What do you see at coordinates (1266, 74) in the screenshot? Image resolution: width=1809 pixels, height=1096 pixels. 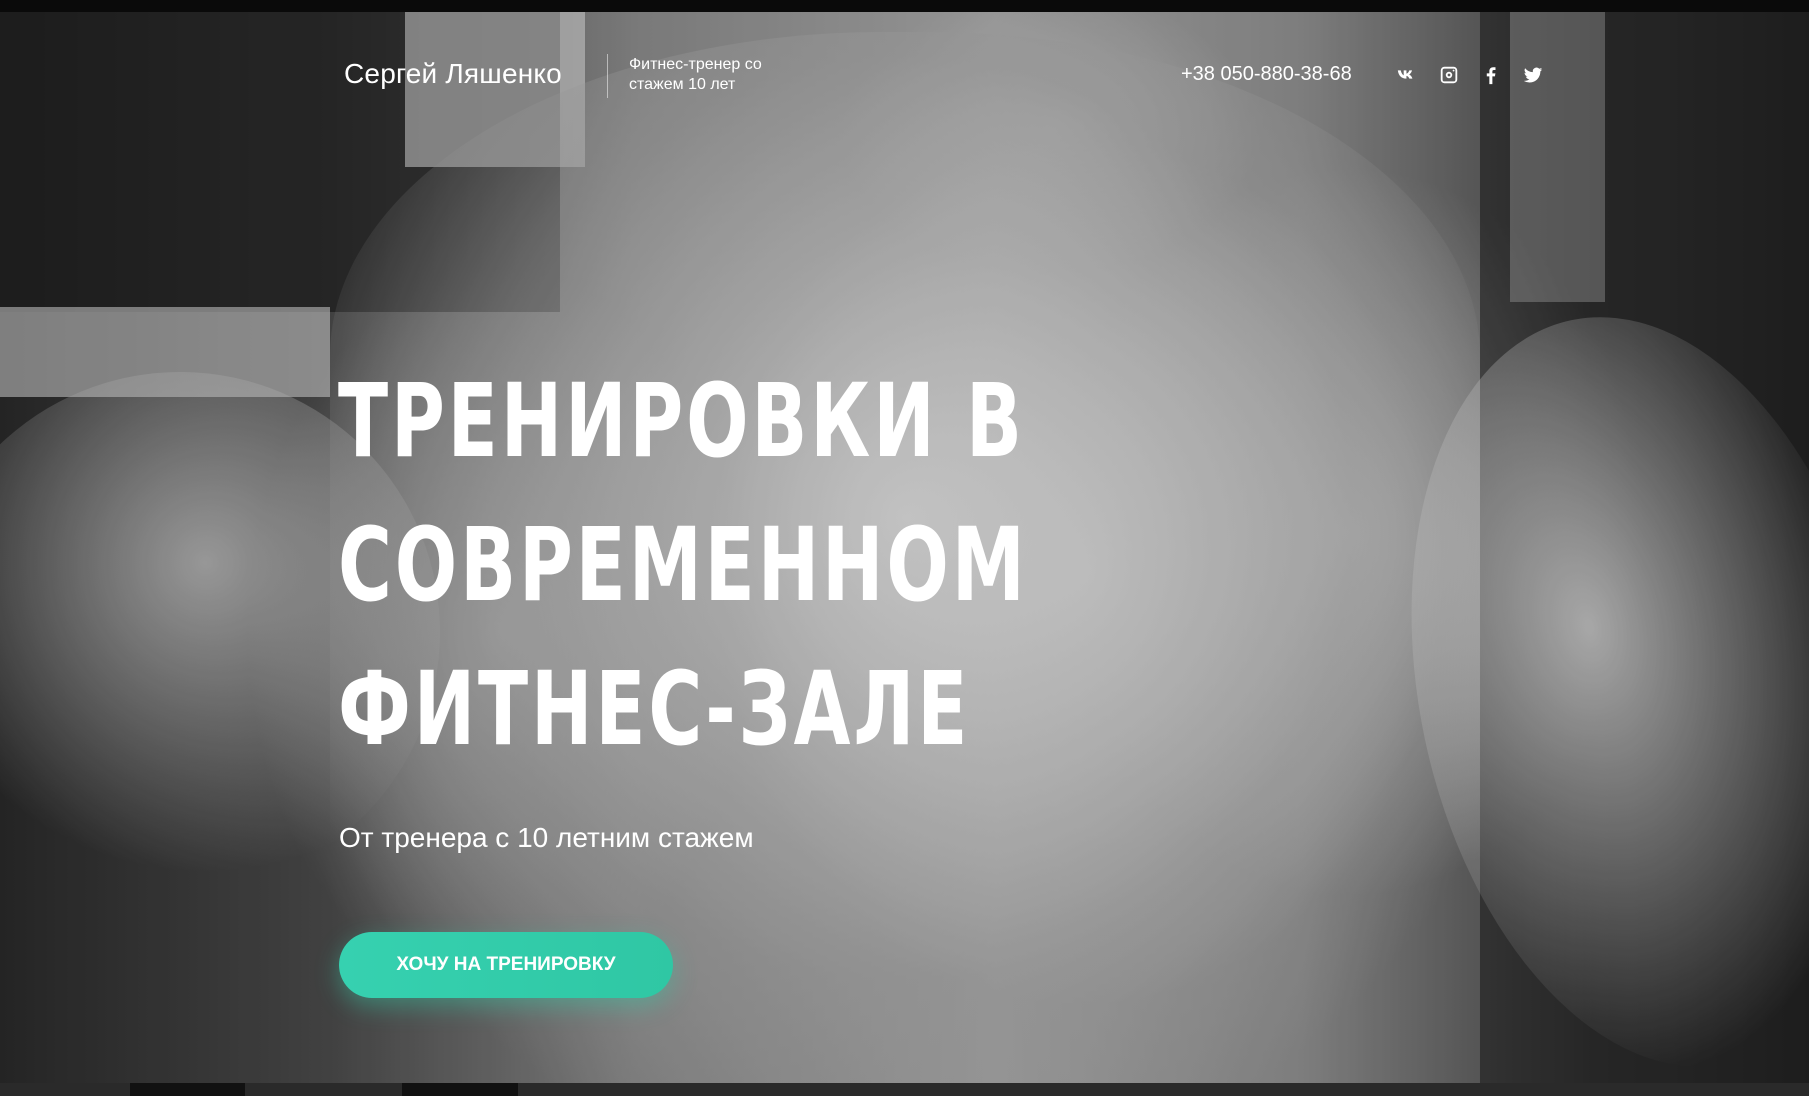 I see `phone-number: +38 050-880-38-68` at bounding box center [1266, 74].